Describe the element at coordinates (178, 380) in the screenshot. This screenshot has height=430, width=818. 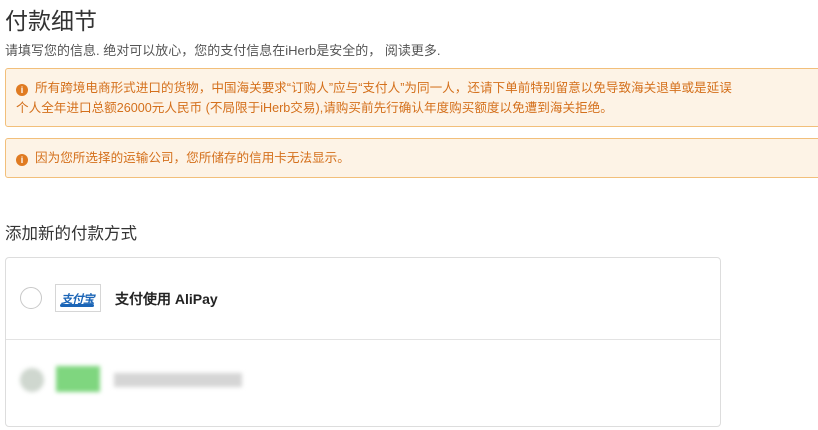
I see `obscured-label` at that location.